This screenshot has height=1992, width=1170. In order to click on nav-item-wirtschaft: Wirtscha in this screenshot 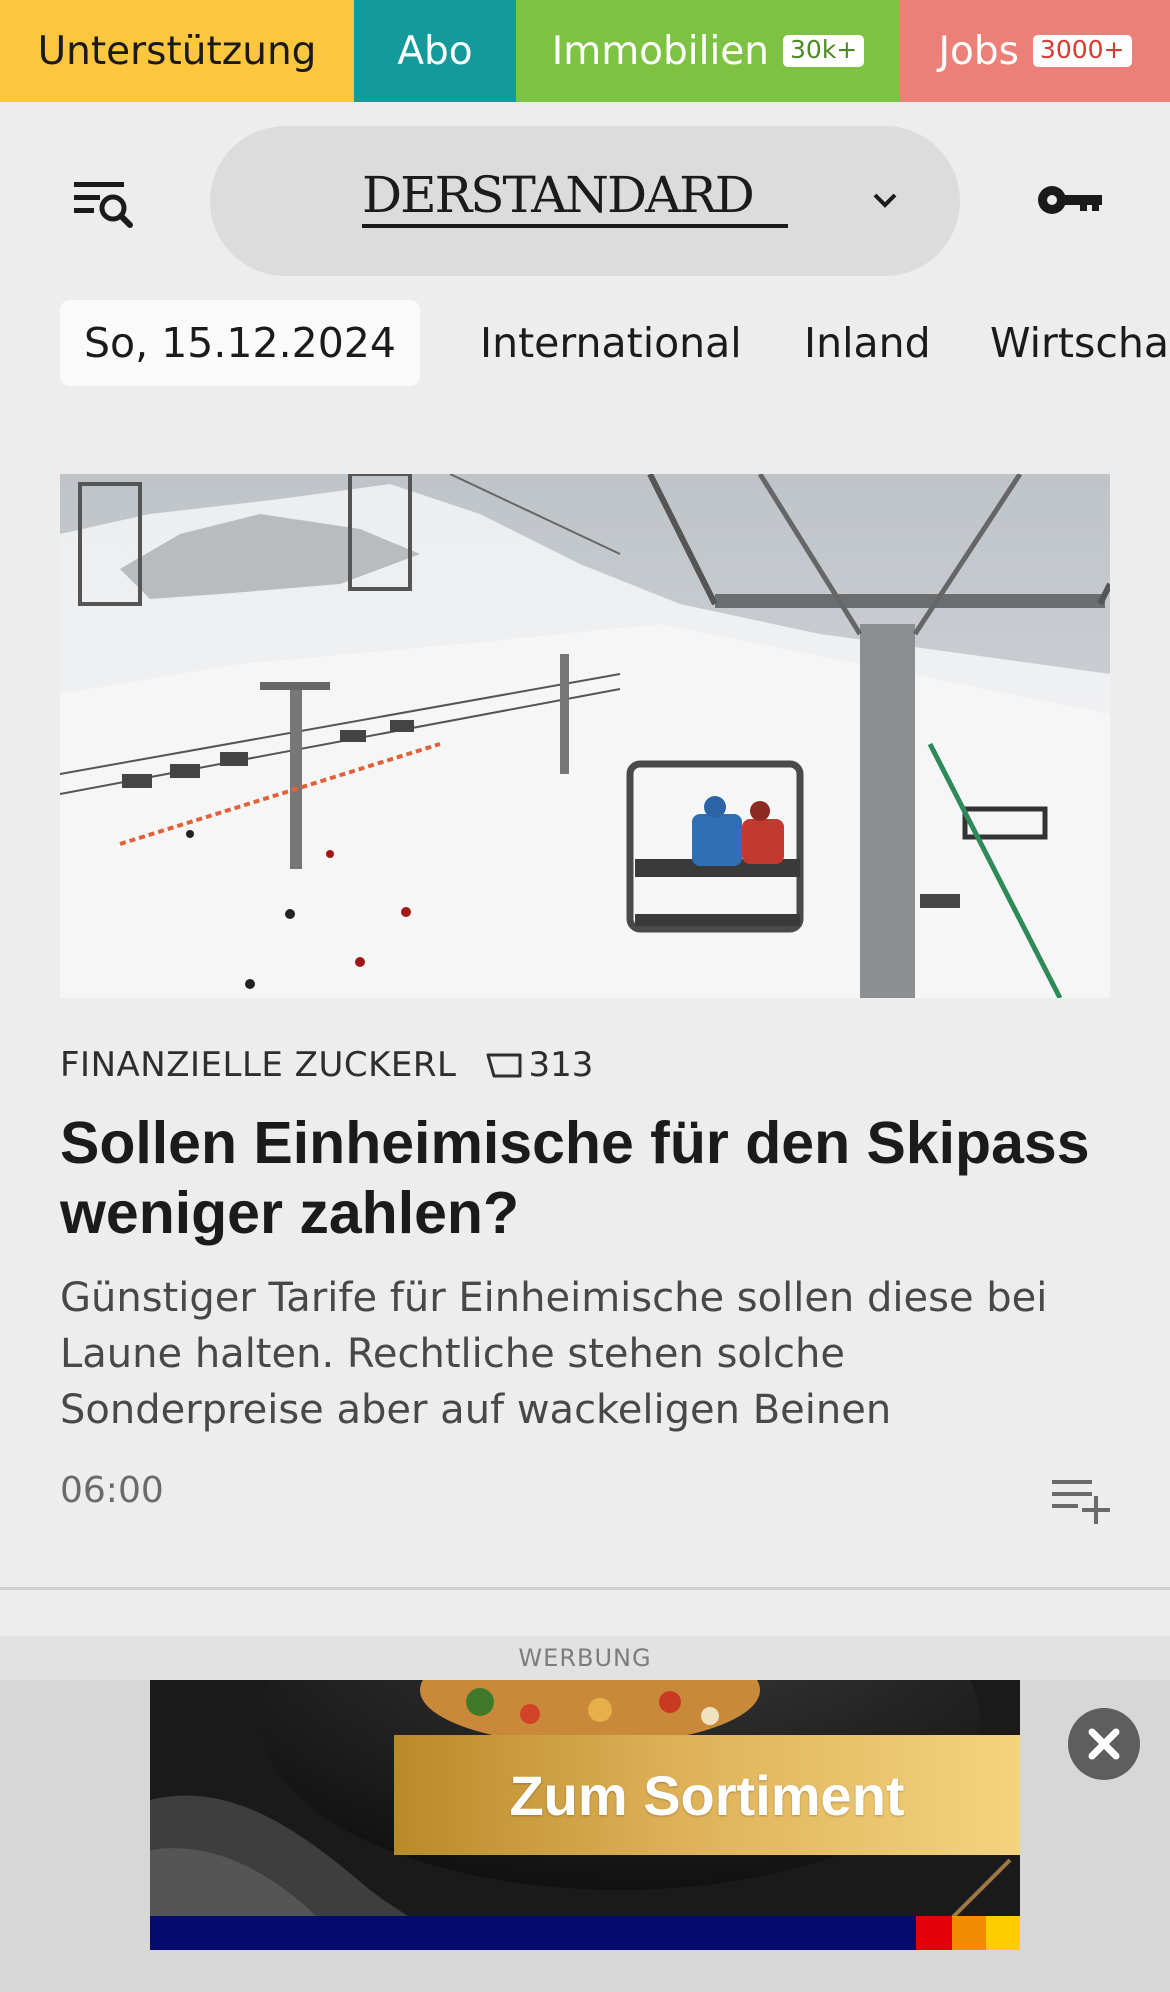, I will do `click(1079, 343)`.